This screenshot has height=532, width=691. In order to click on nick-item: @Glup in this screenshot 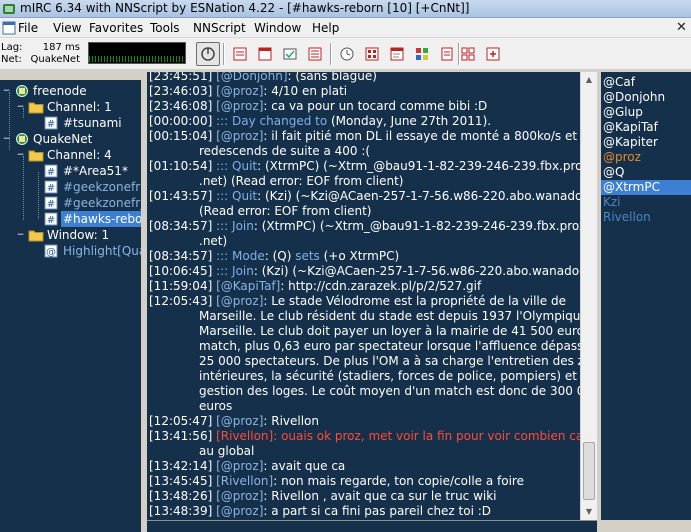, I will do `click(646, 112)`.